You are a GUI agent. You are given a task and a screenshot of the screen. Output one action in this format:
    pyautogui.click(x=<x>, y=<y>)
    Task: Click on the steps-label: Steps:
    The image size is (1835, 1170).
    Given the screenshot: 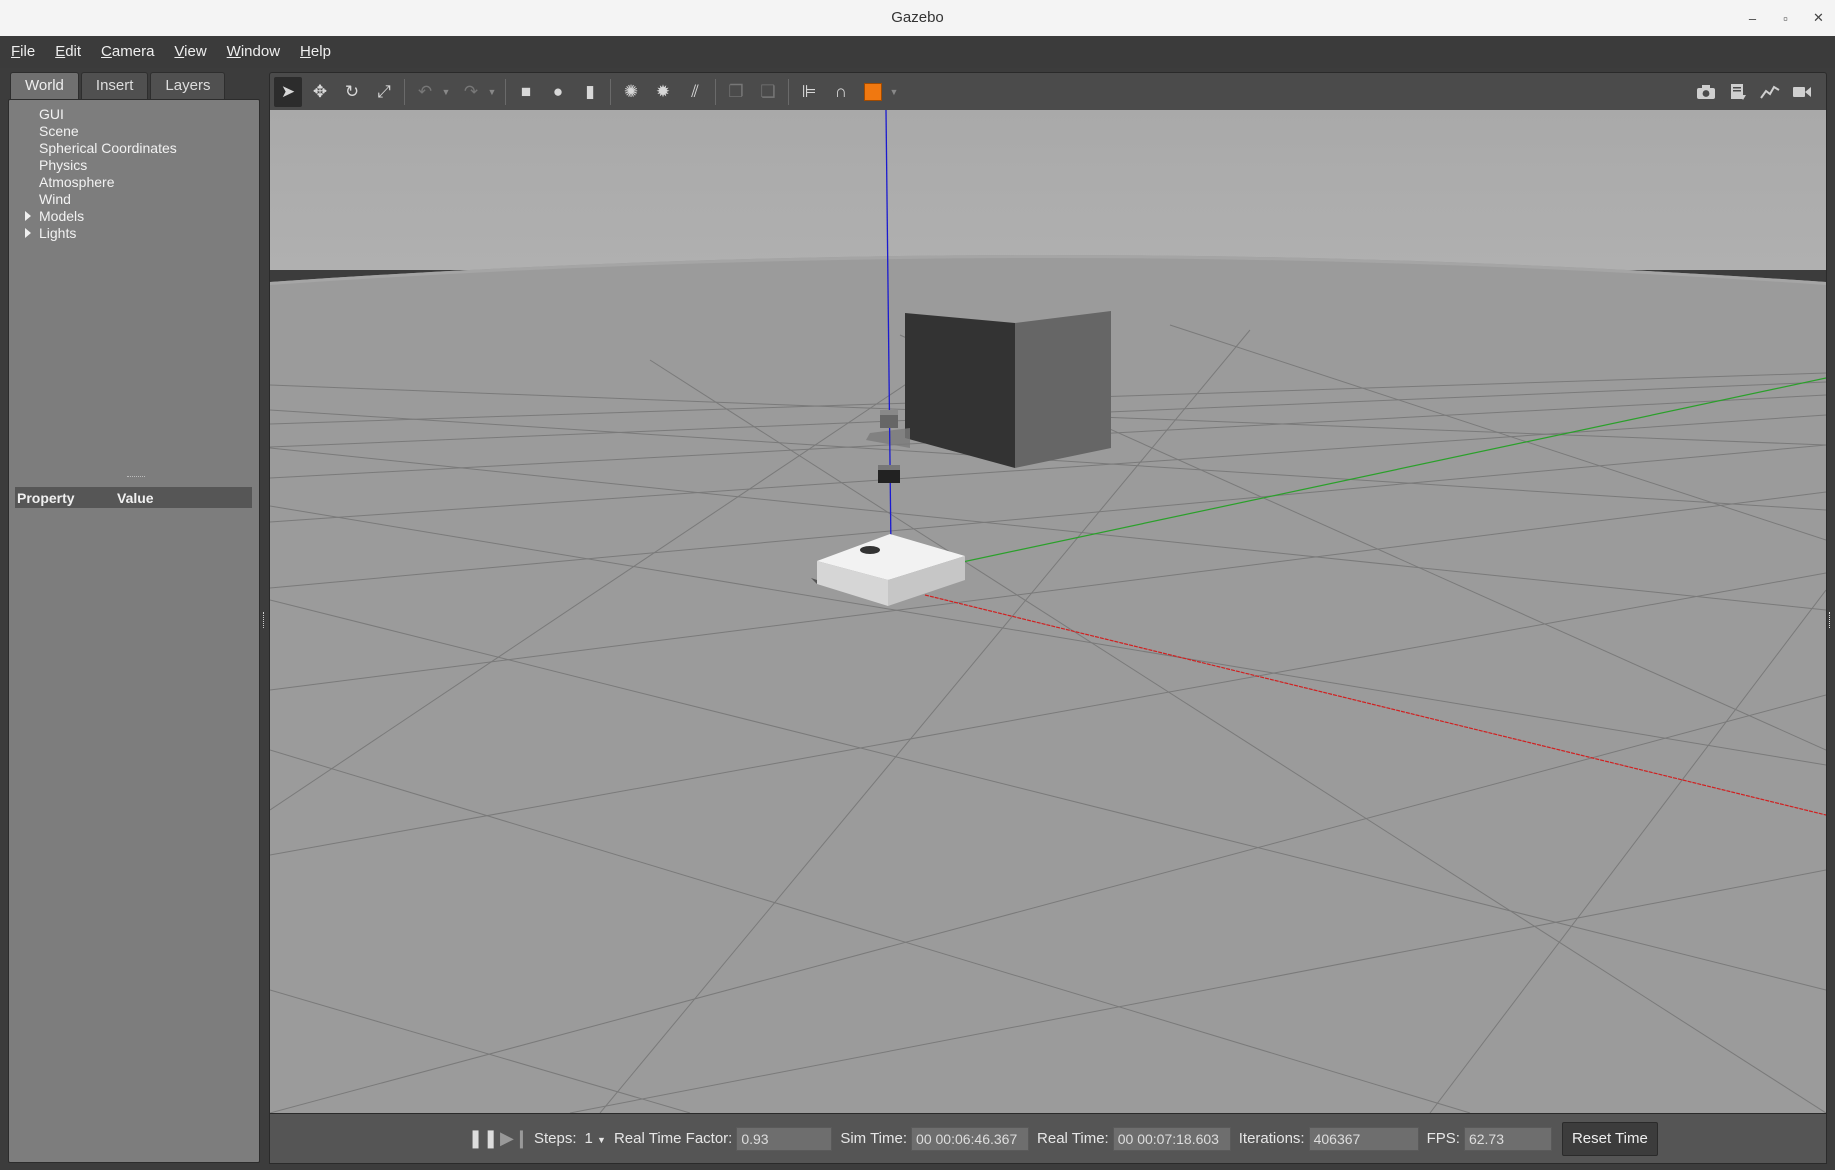 What is the action you would take?
    pyautogui.click(x=555, y=1138)
    